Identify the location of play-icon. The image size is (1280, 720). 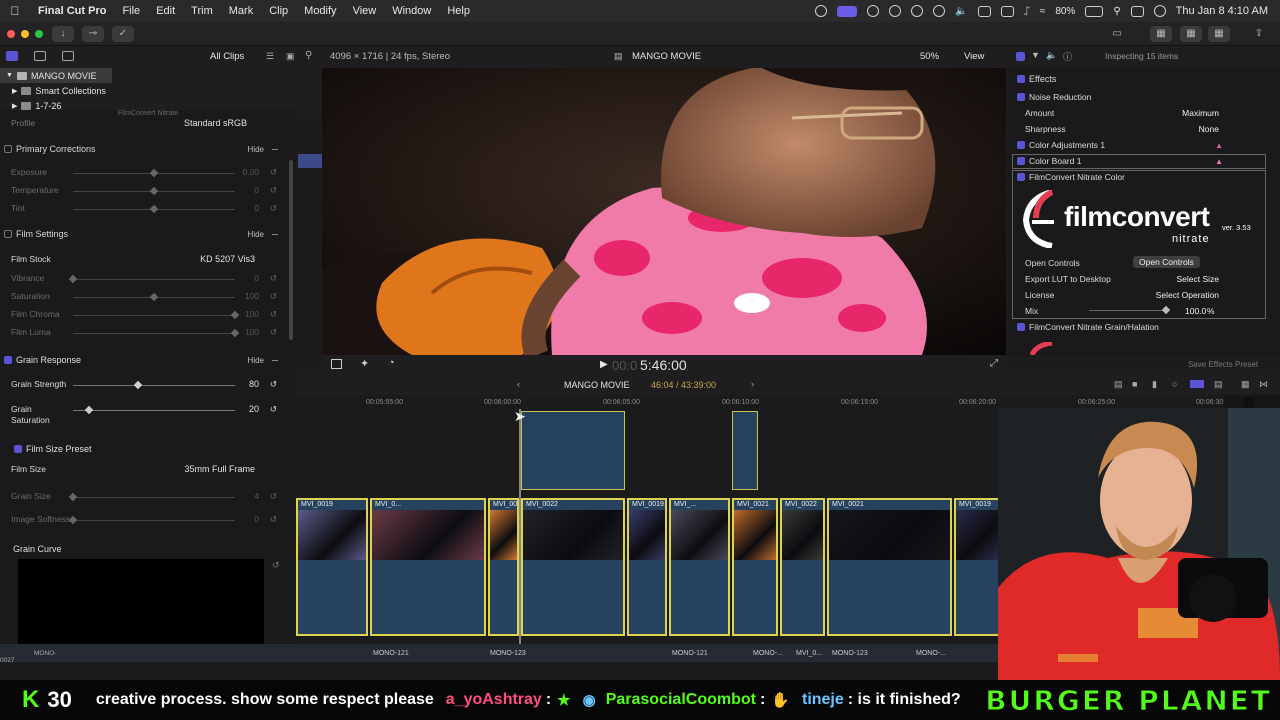
(917, 11).